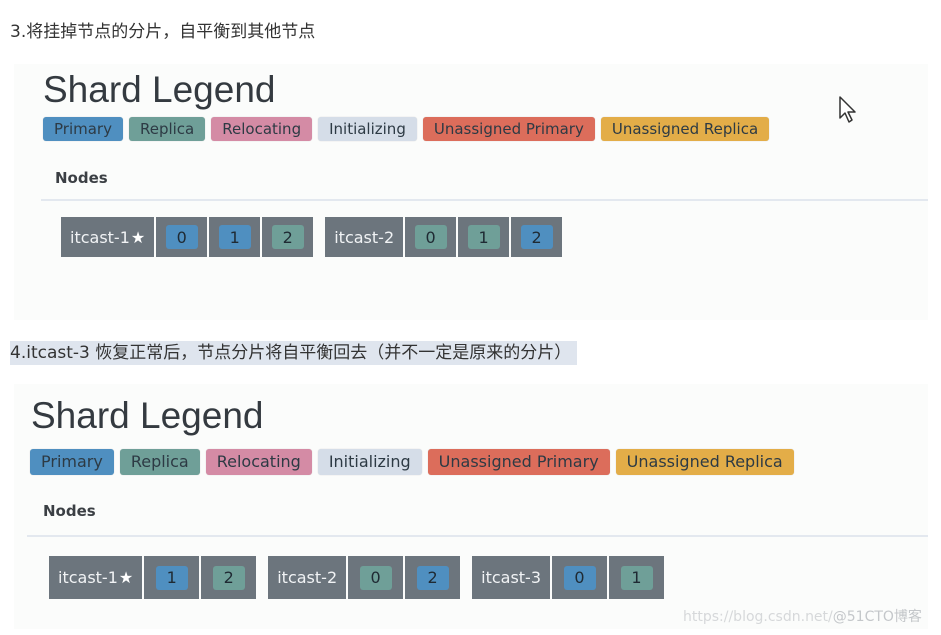 The height and width of the screenshot is (635, 941). What do you see at coordinates (163, 32) in the screenshot?
I see `step3-caption: 3.将挂掉节点的分片，自平衡到其他节点` at bounding box center [163, 32].